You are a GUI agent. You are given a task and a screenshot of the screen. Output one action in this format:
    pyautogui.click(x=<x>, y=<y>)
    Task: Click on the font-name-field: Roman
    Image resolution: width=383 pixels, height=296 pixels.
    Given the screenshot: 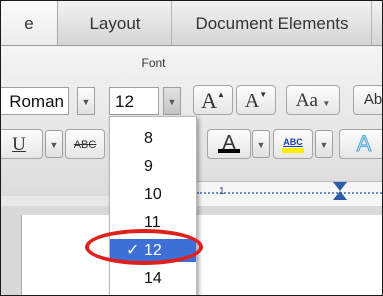 What is the action you would take?
    pyautogui.click(x=35, y=101)
    